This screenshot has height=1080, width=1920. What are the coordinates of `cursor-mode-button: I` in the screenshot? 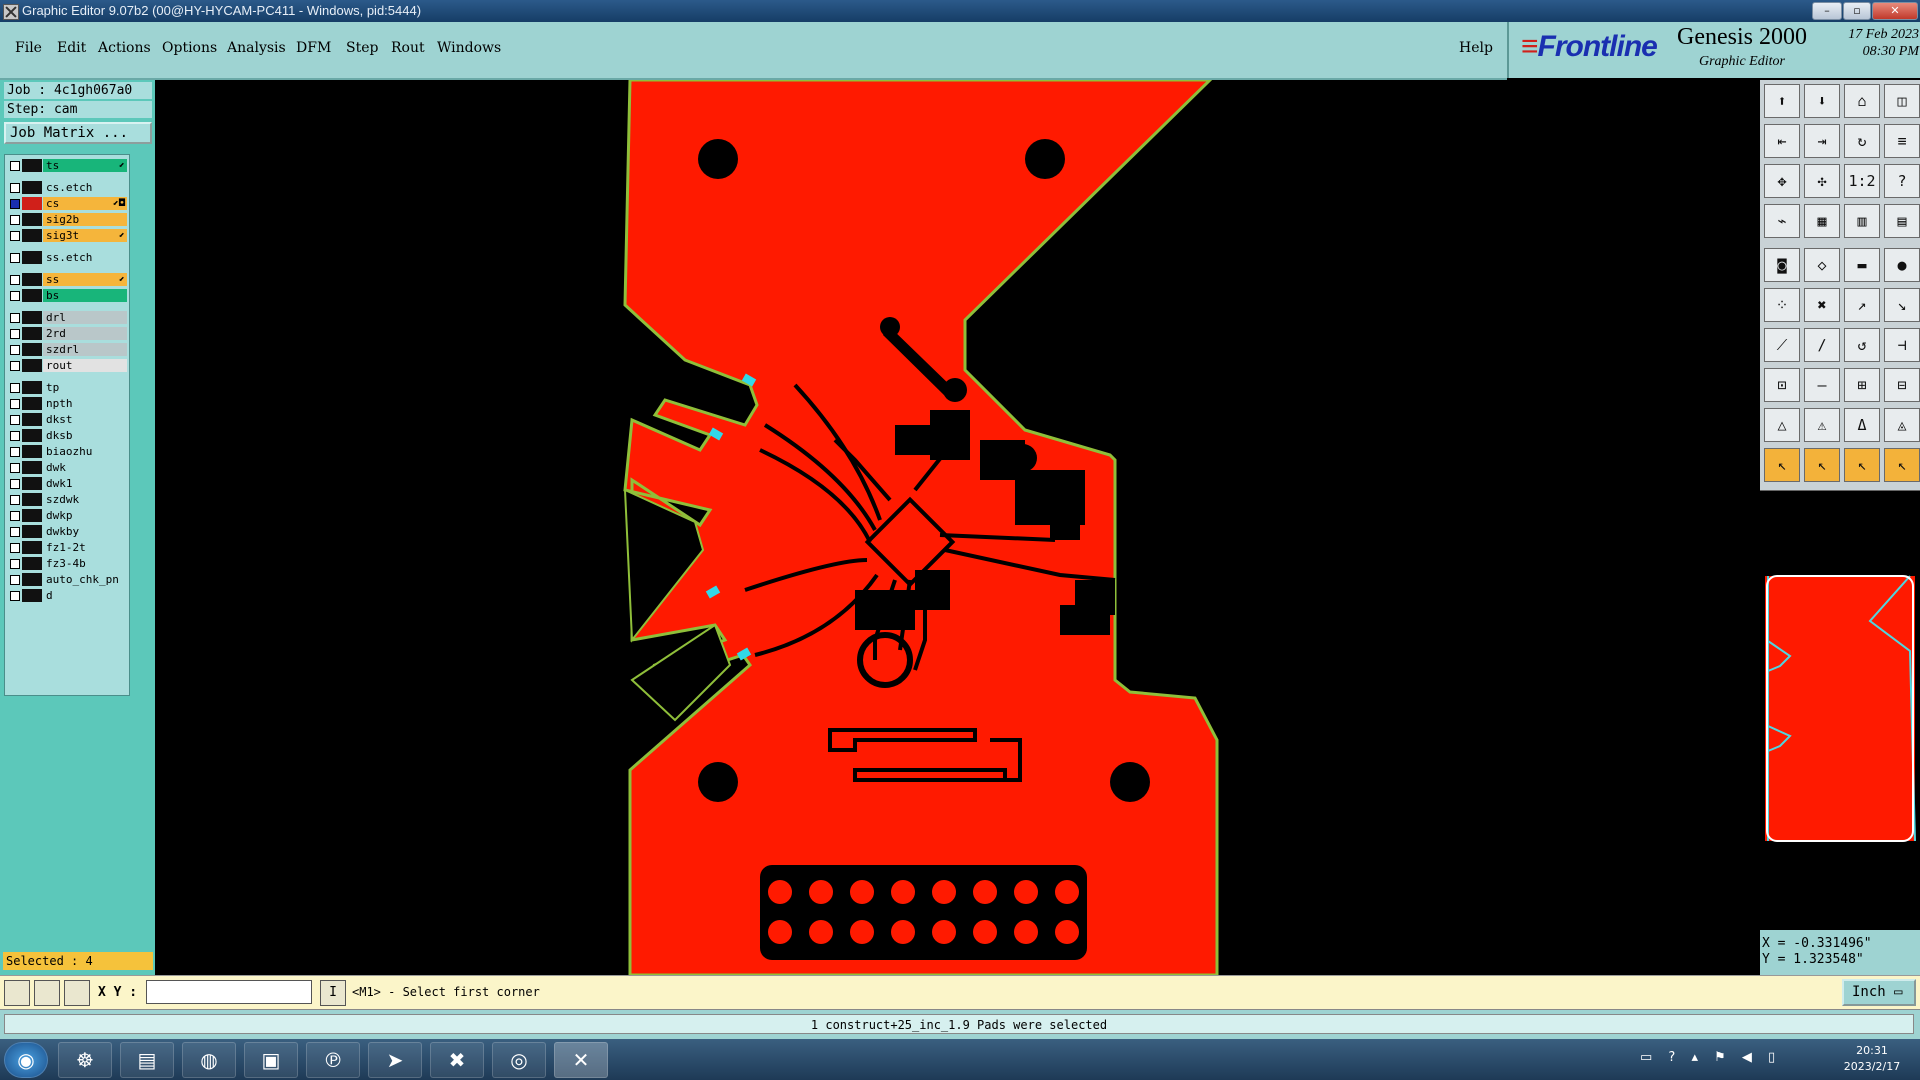 It's located at (333, 993).